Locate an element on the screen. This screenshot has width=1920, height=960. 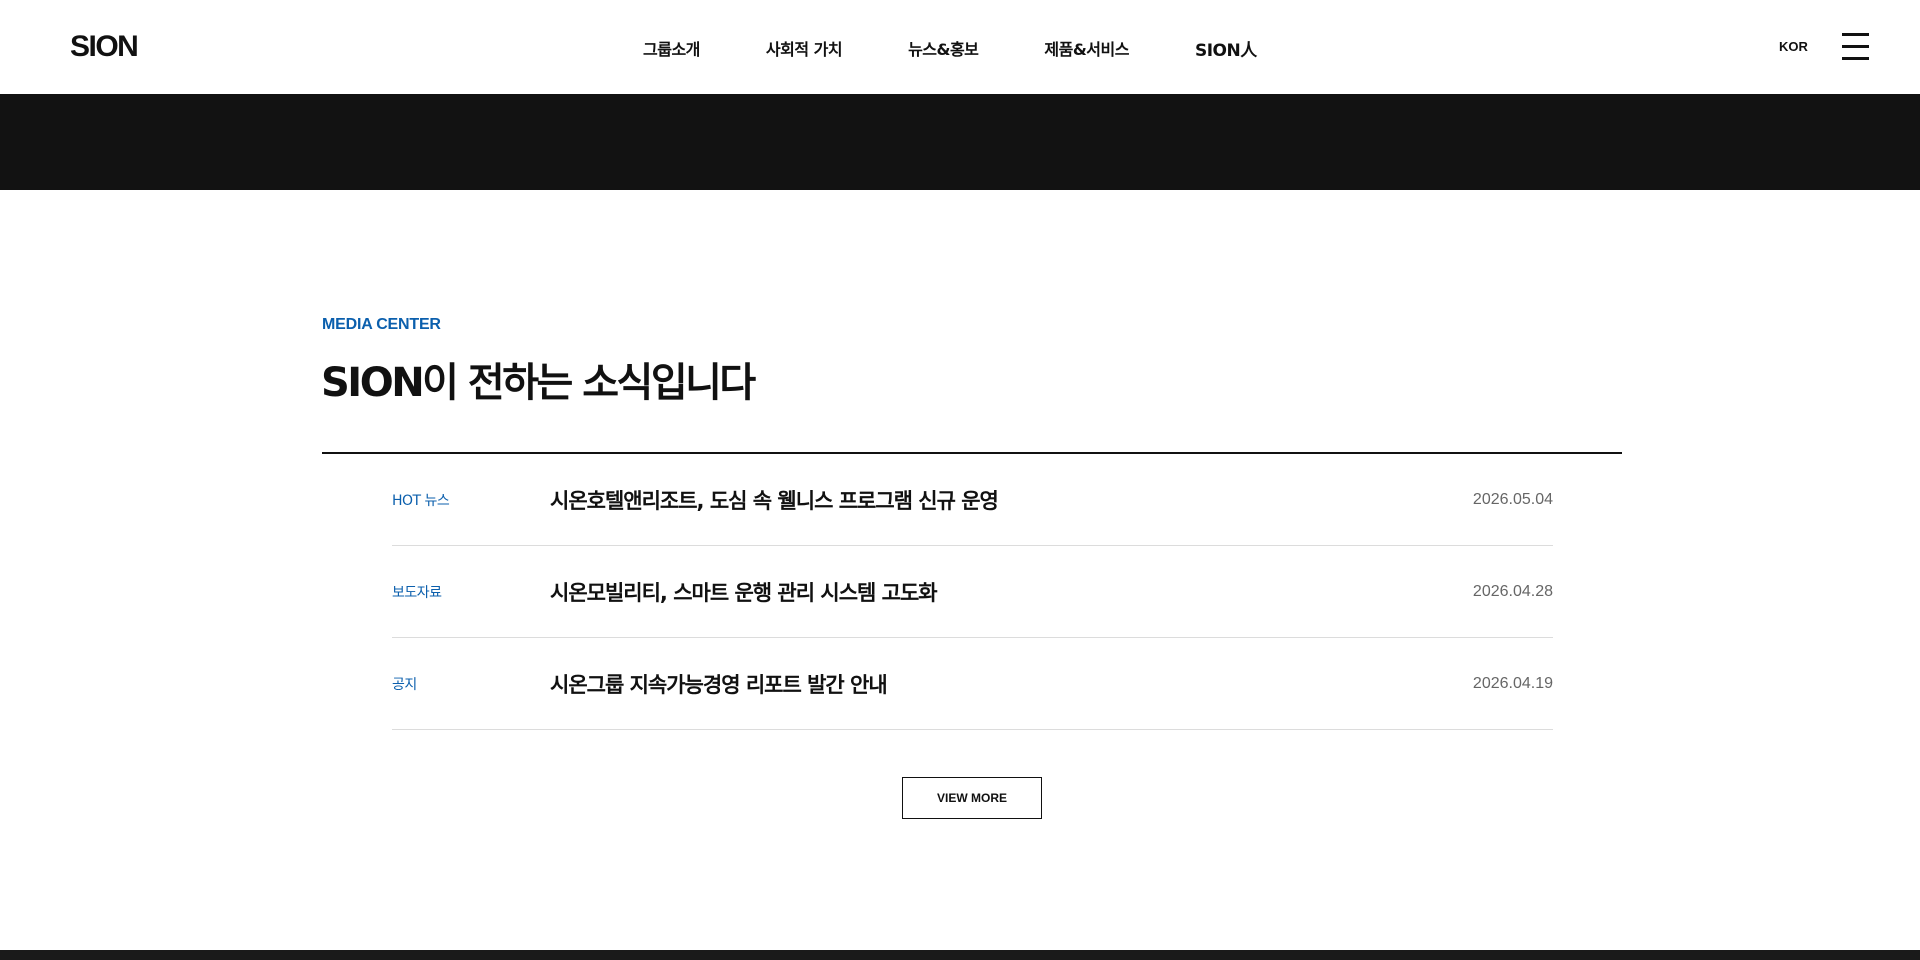
view-more-button: VIEW MORE is located at coordinates (972, 798).